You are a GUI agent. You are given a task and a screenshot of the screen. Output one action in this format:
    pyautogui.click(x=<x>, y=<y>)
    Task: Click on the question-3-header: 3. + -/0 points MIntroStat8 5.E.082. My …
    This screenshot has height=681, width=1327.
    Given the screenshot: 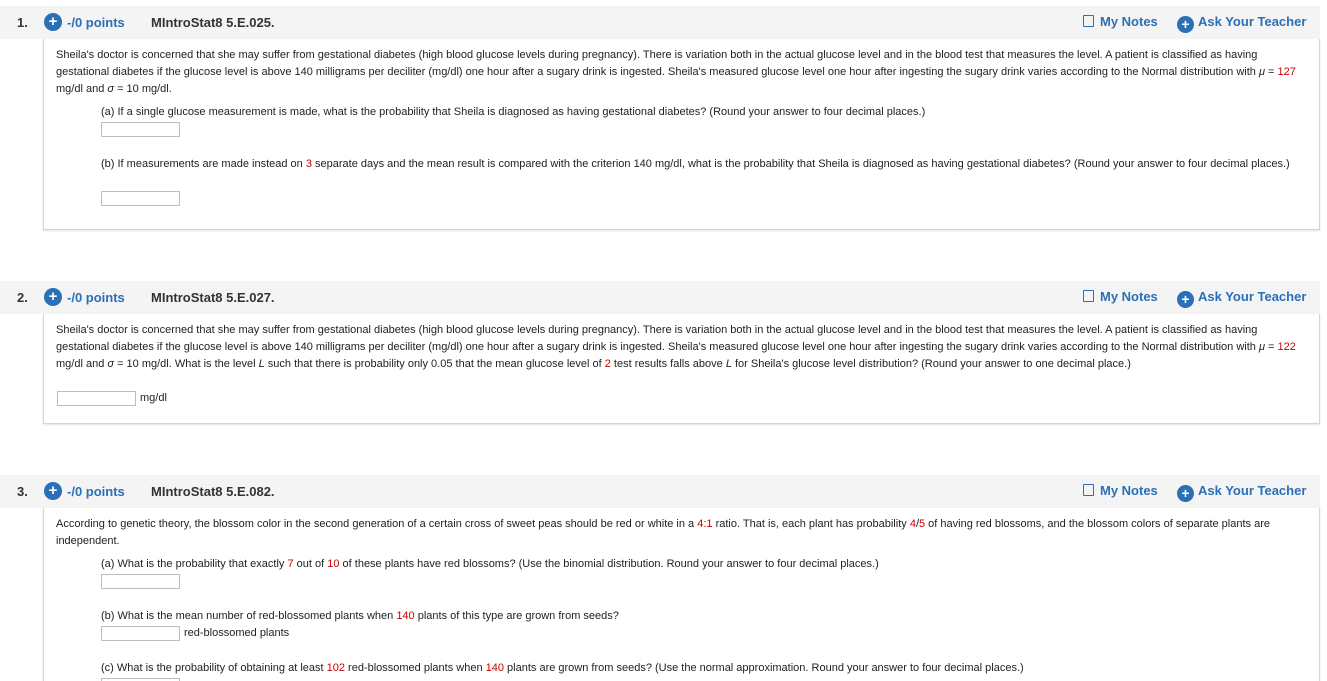 What is the action you would take?
    pyautogui.click(x=660, y=491)
    